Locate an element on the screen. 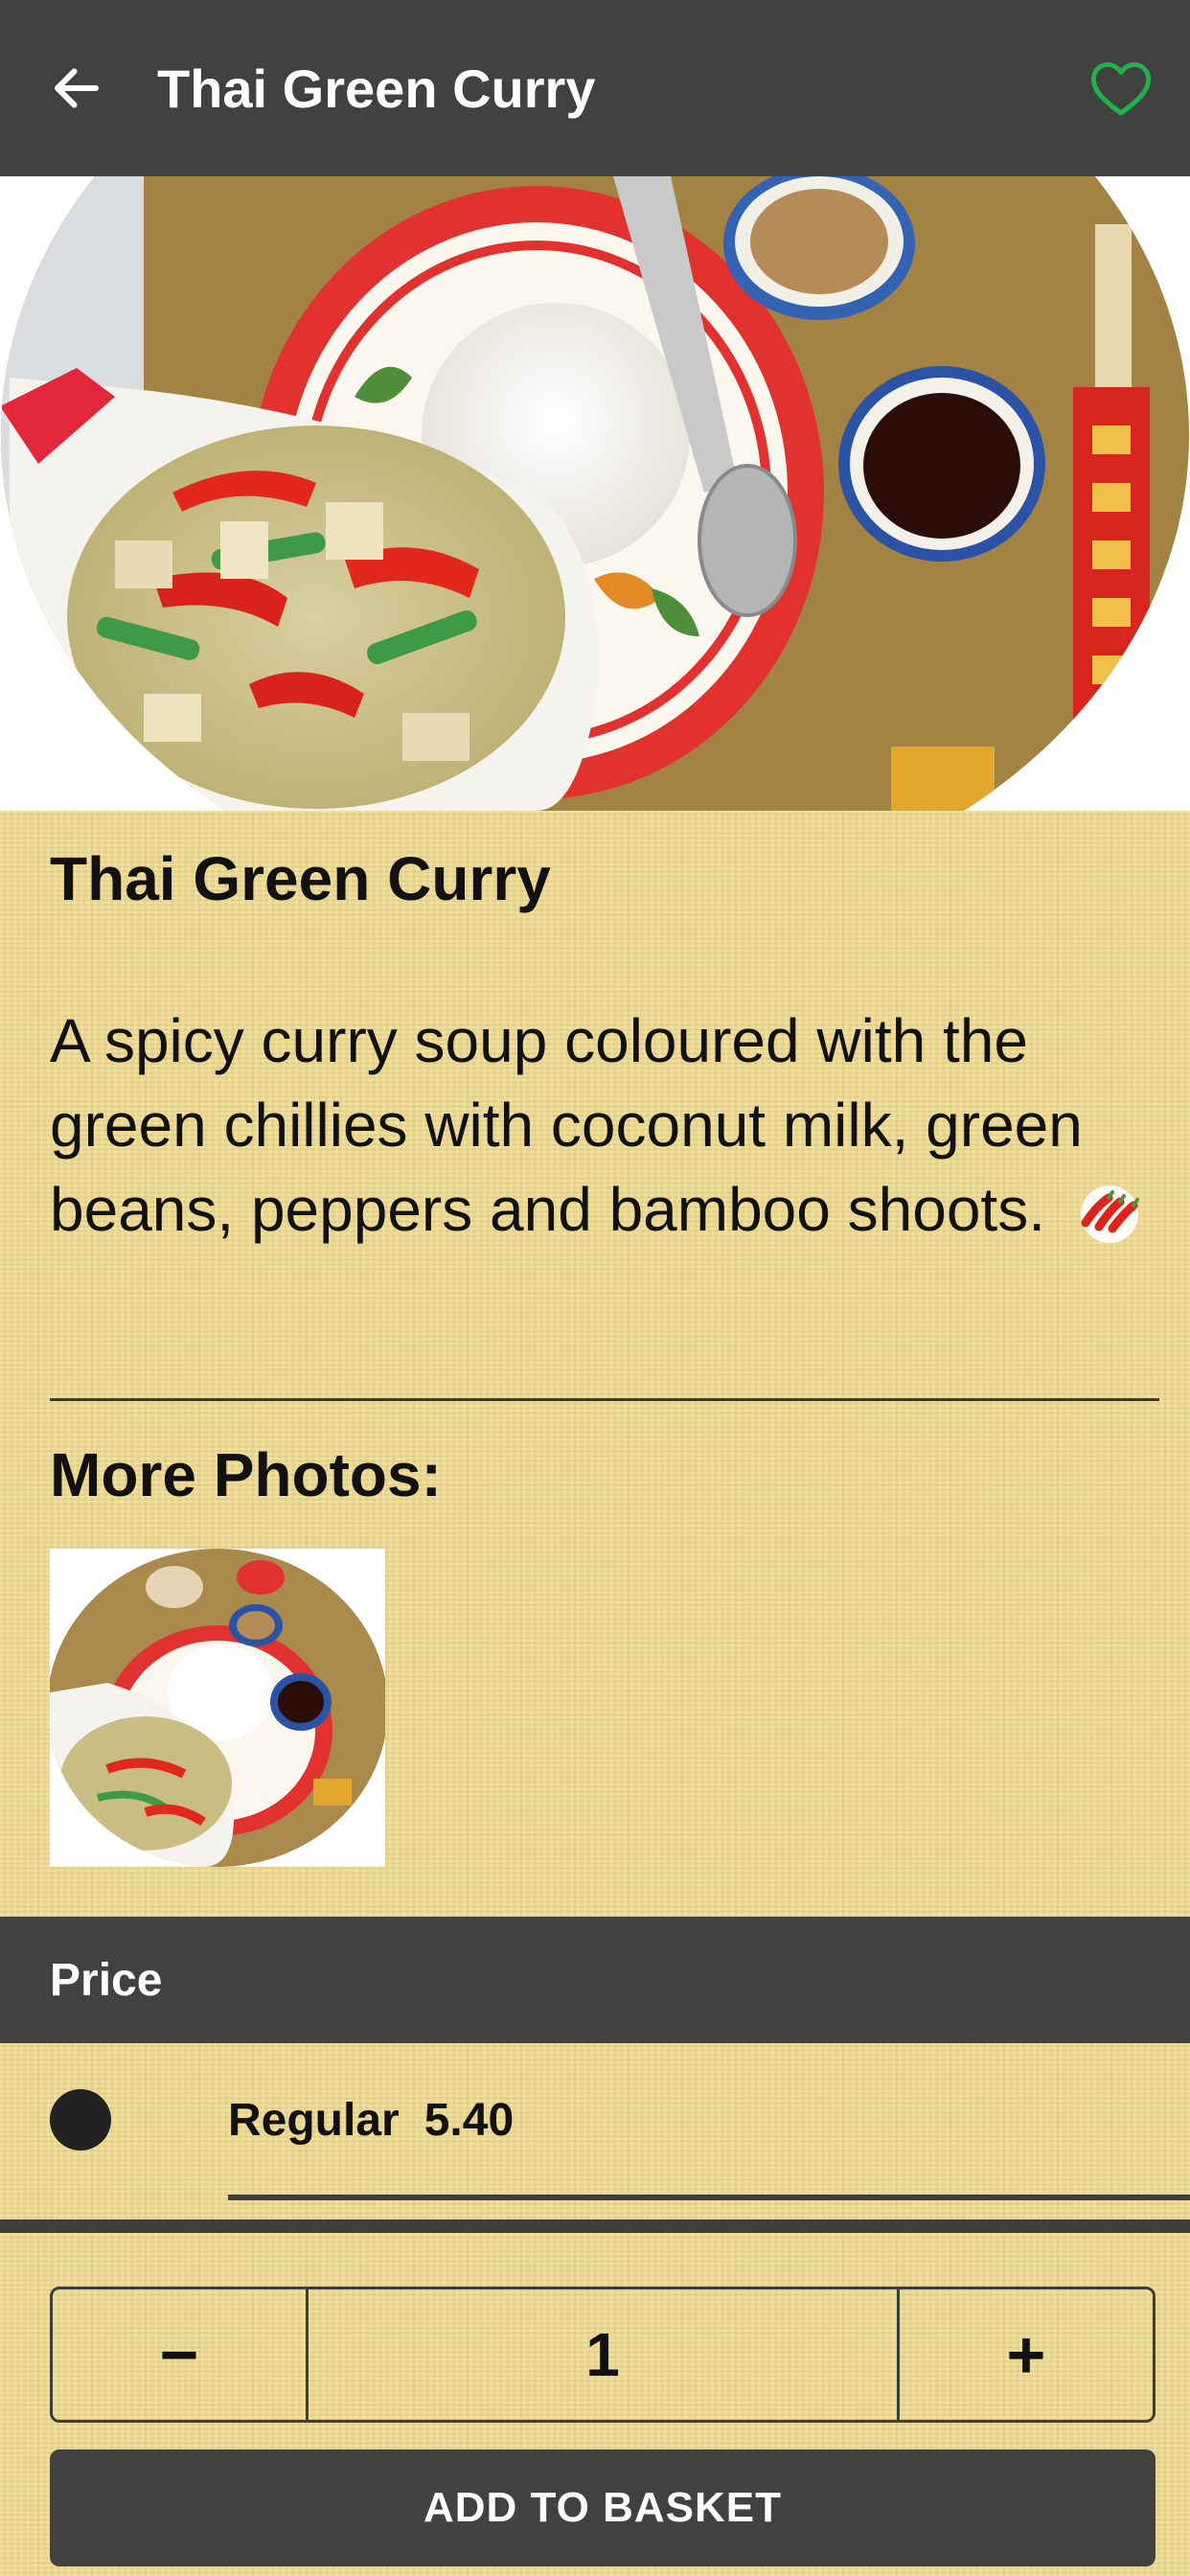 This screenshot has height=2576, width=1190. decrease-quantity-button: − is located at coordinates (181, 2354).